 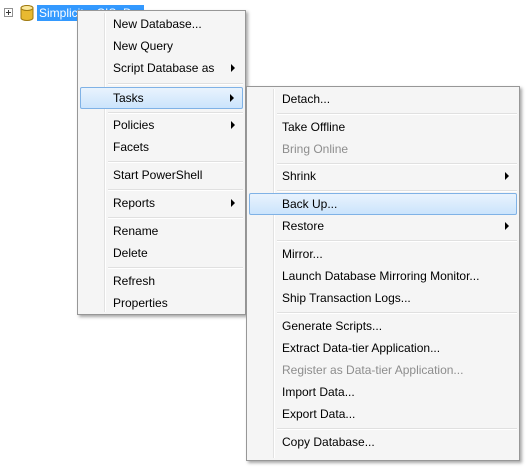 What do you see at coordinates (315, 149) in the screenshot?
I see `menu-item-label: Bring Online` at bounding box center [315, 149].